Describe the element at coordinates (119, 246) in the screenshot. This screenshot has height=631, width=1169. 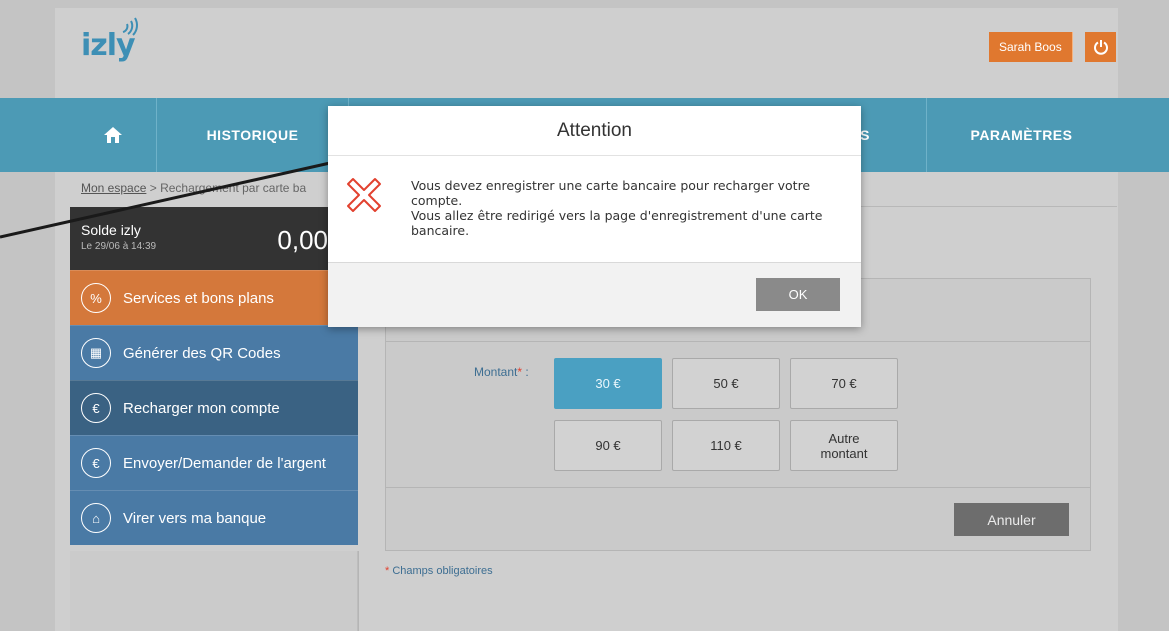
I see `balance-date: Le 29/06 à 14:39` at that location.